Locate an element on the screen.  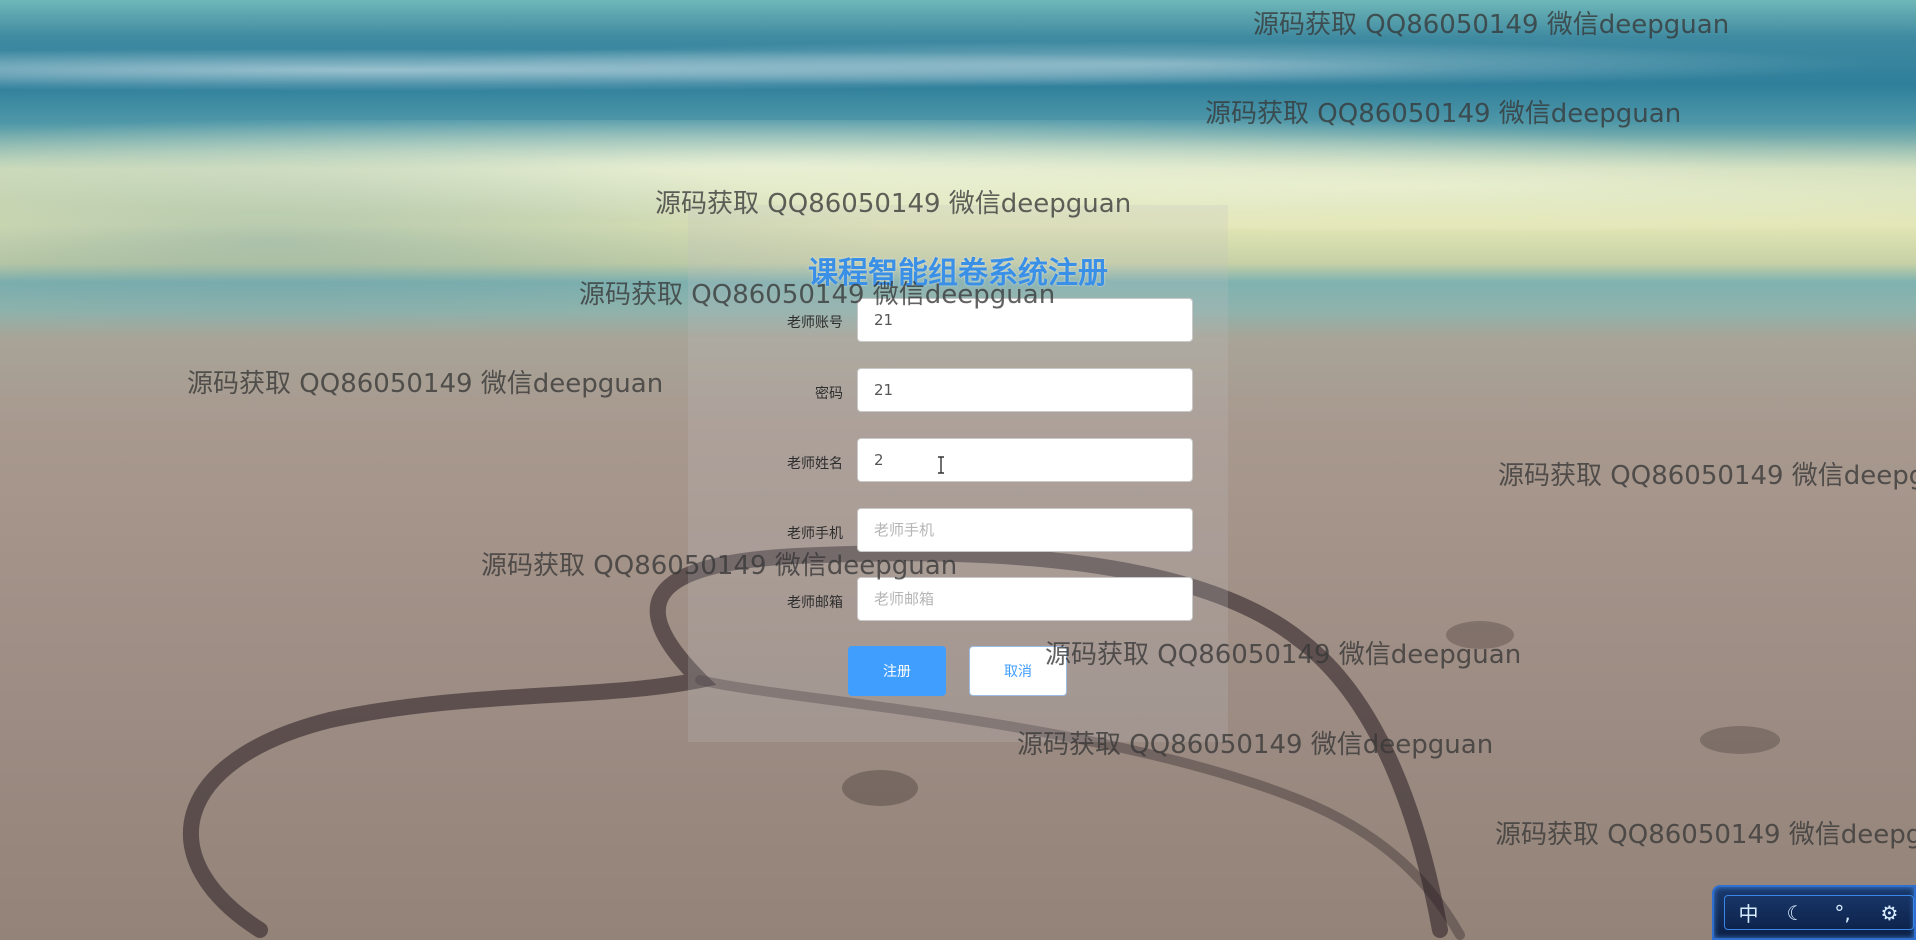
text-cursor-icon is located at coordinates (941, 465).